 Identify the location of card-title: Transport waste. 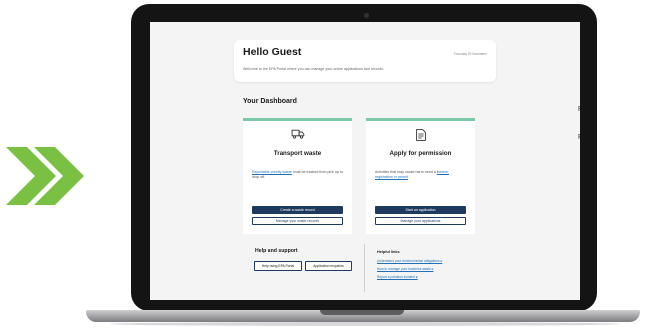
(297, 153).